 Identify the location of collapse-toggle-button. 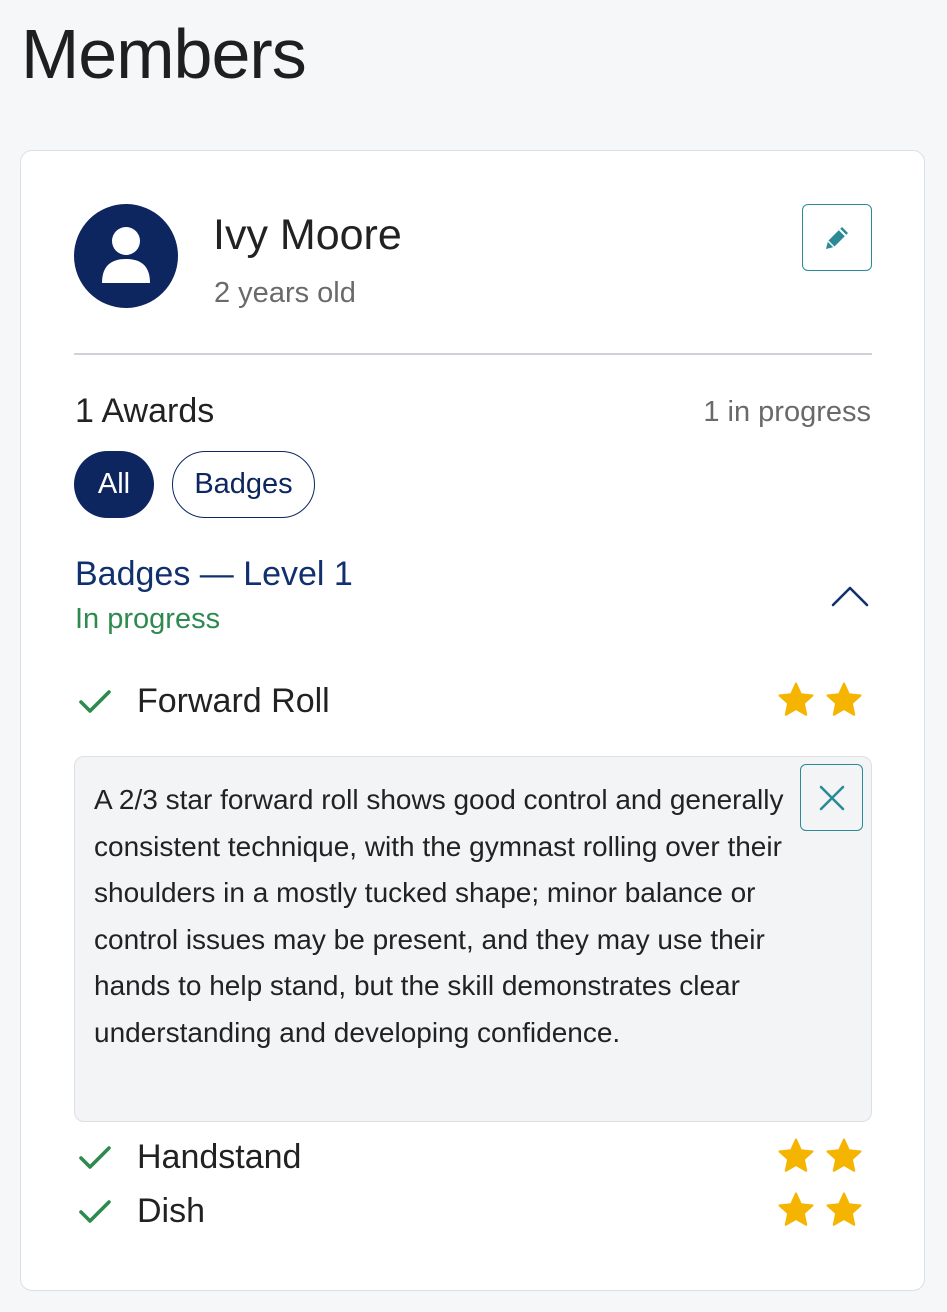
(850, 596).